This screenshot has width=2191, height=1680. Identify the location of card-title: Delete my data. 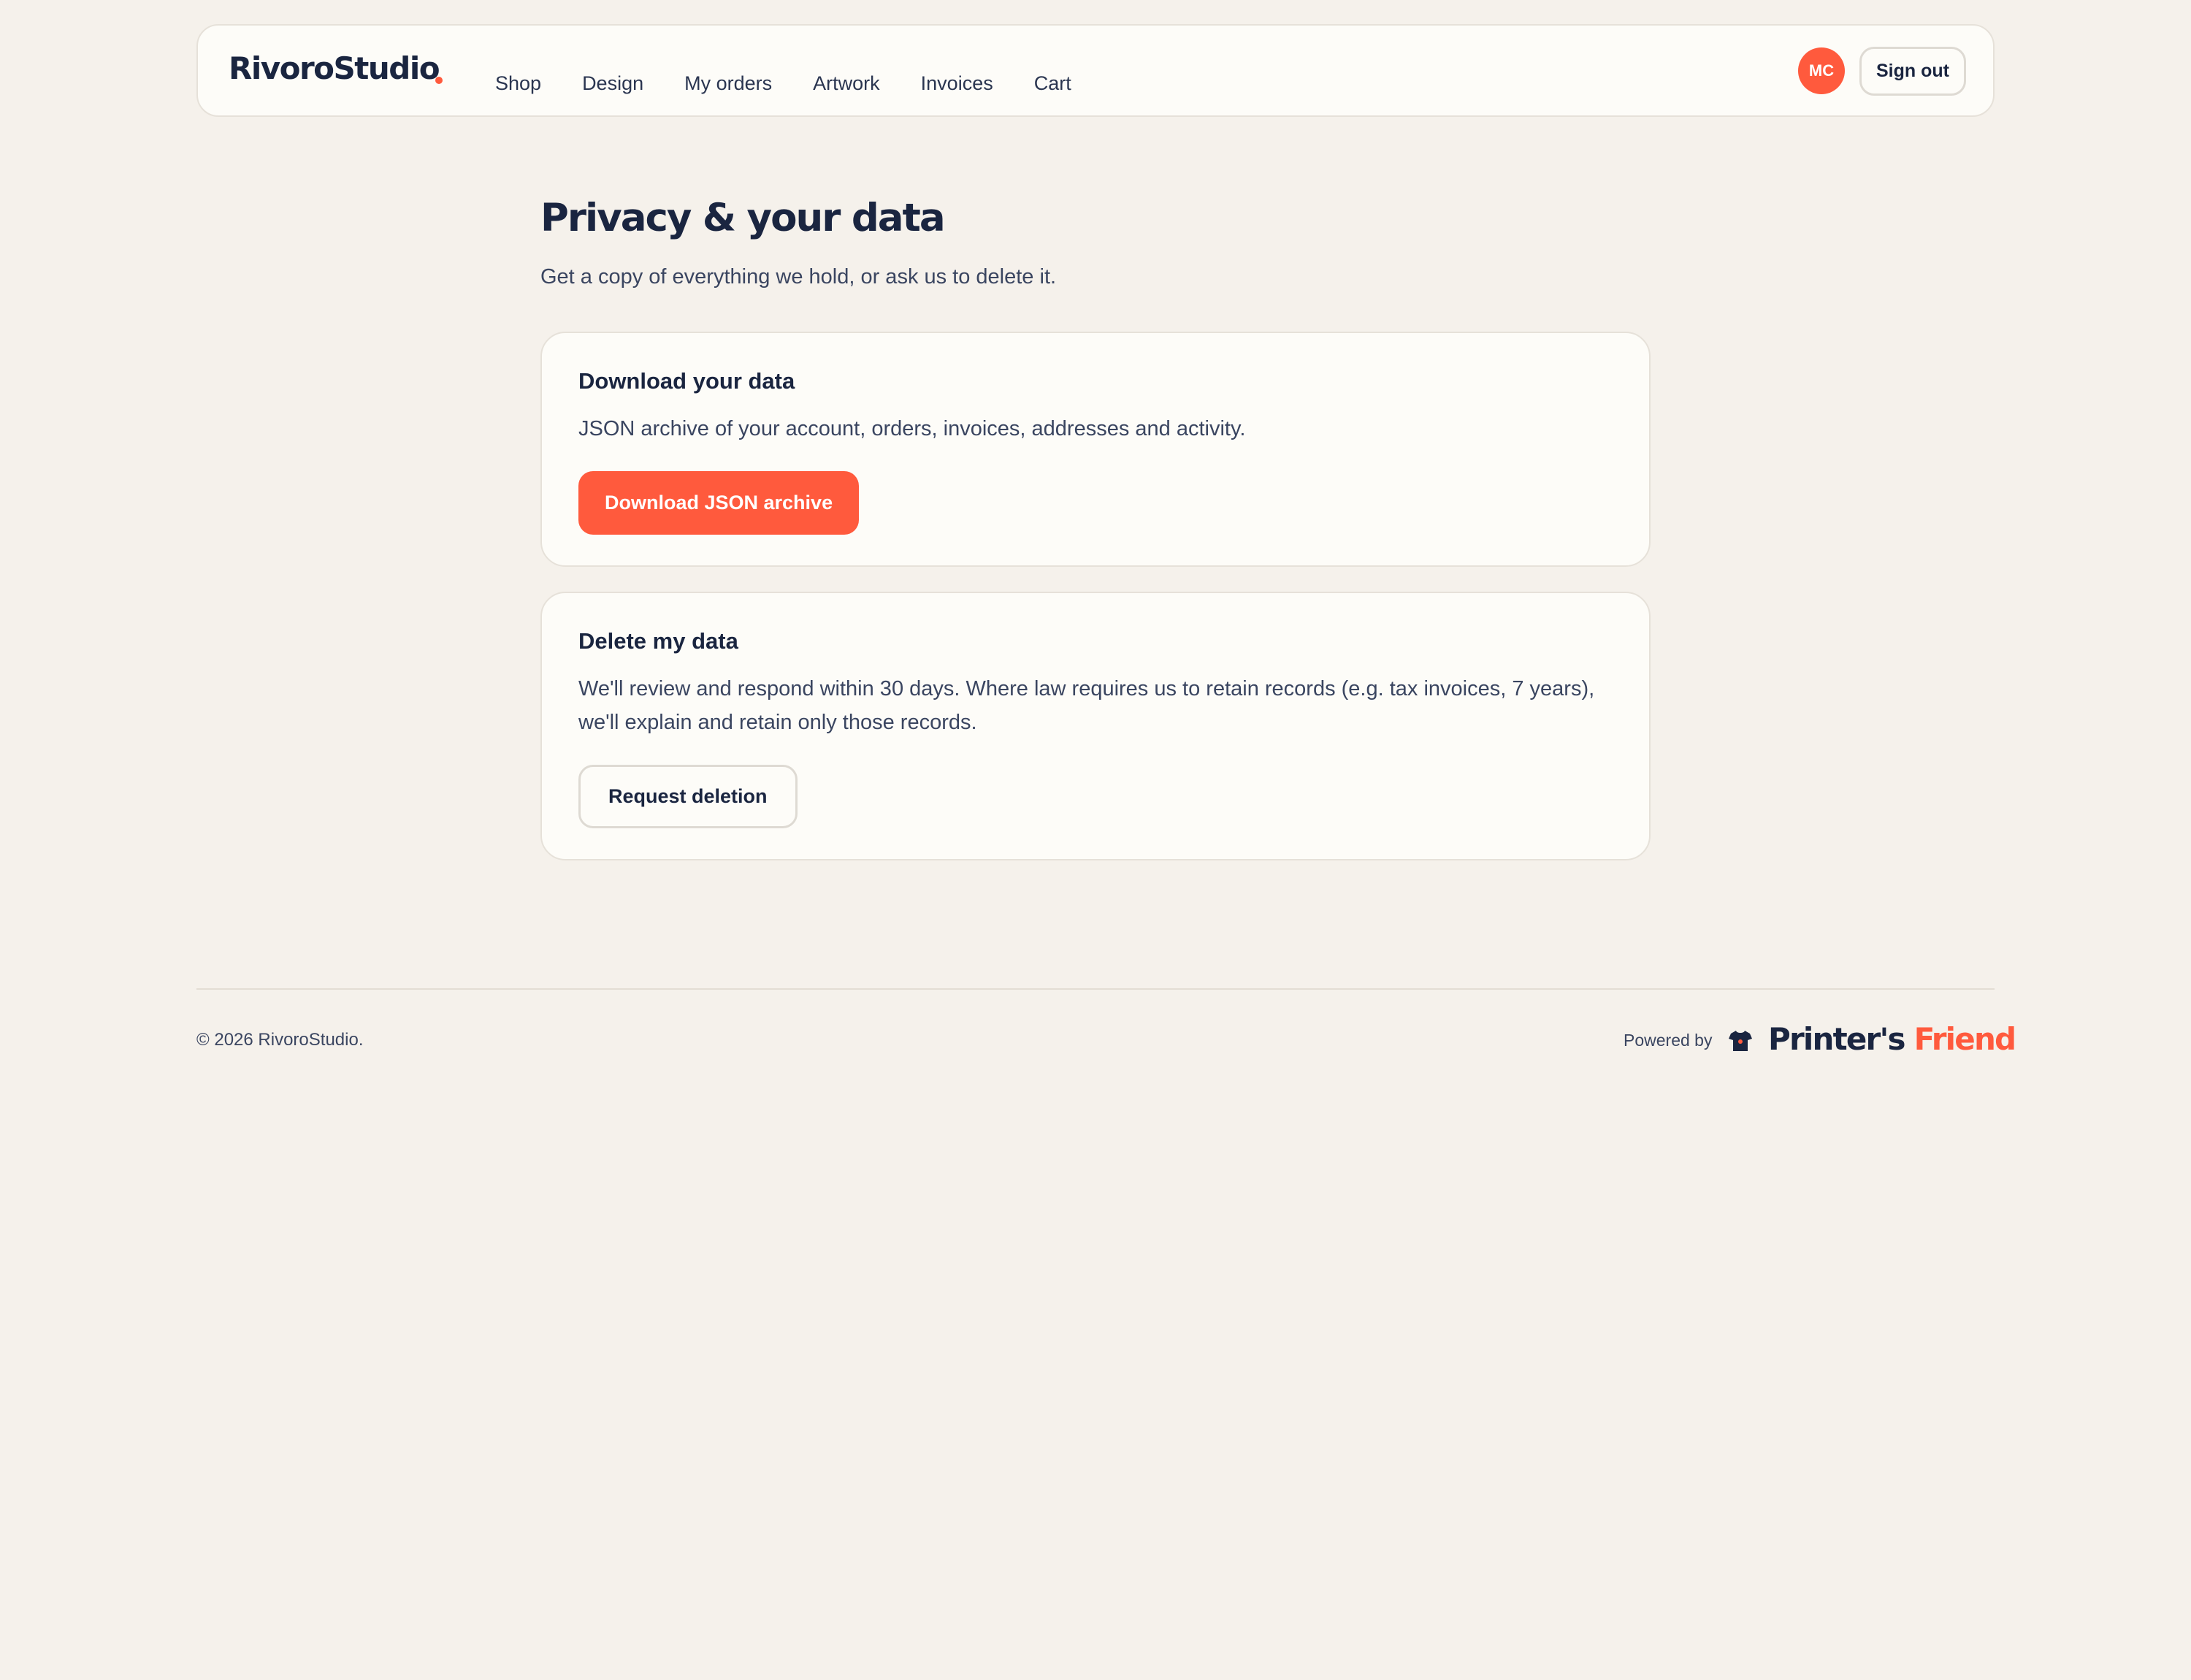
(658, 641).